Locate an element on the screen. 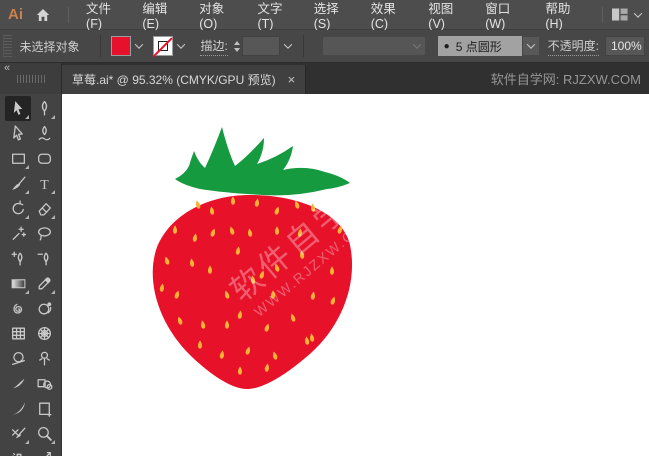 This screenshot has height=456, width=649. fill-color-dropdown is located at coordinates (139, 46).